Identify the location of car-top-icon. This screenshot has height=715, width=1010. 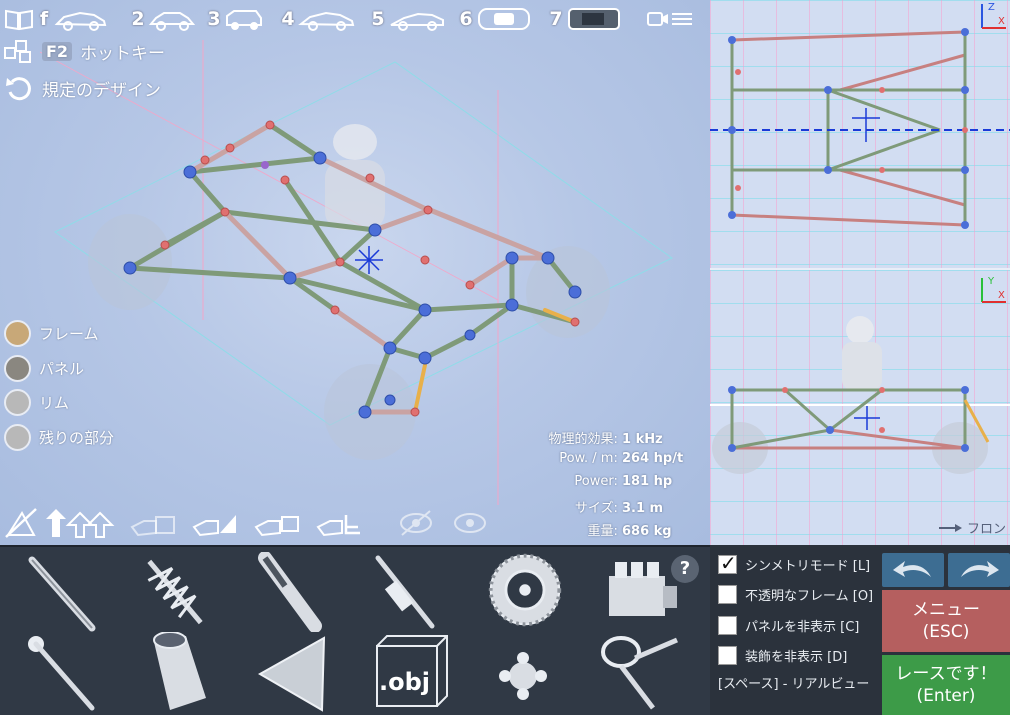
(504, 19).